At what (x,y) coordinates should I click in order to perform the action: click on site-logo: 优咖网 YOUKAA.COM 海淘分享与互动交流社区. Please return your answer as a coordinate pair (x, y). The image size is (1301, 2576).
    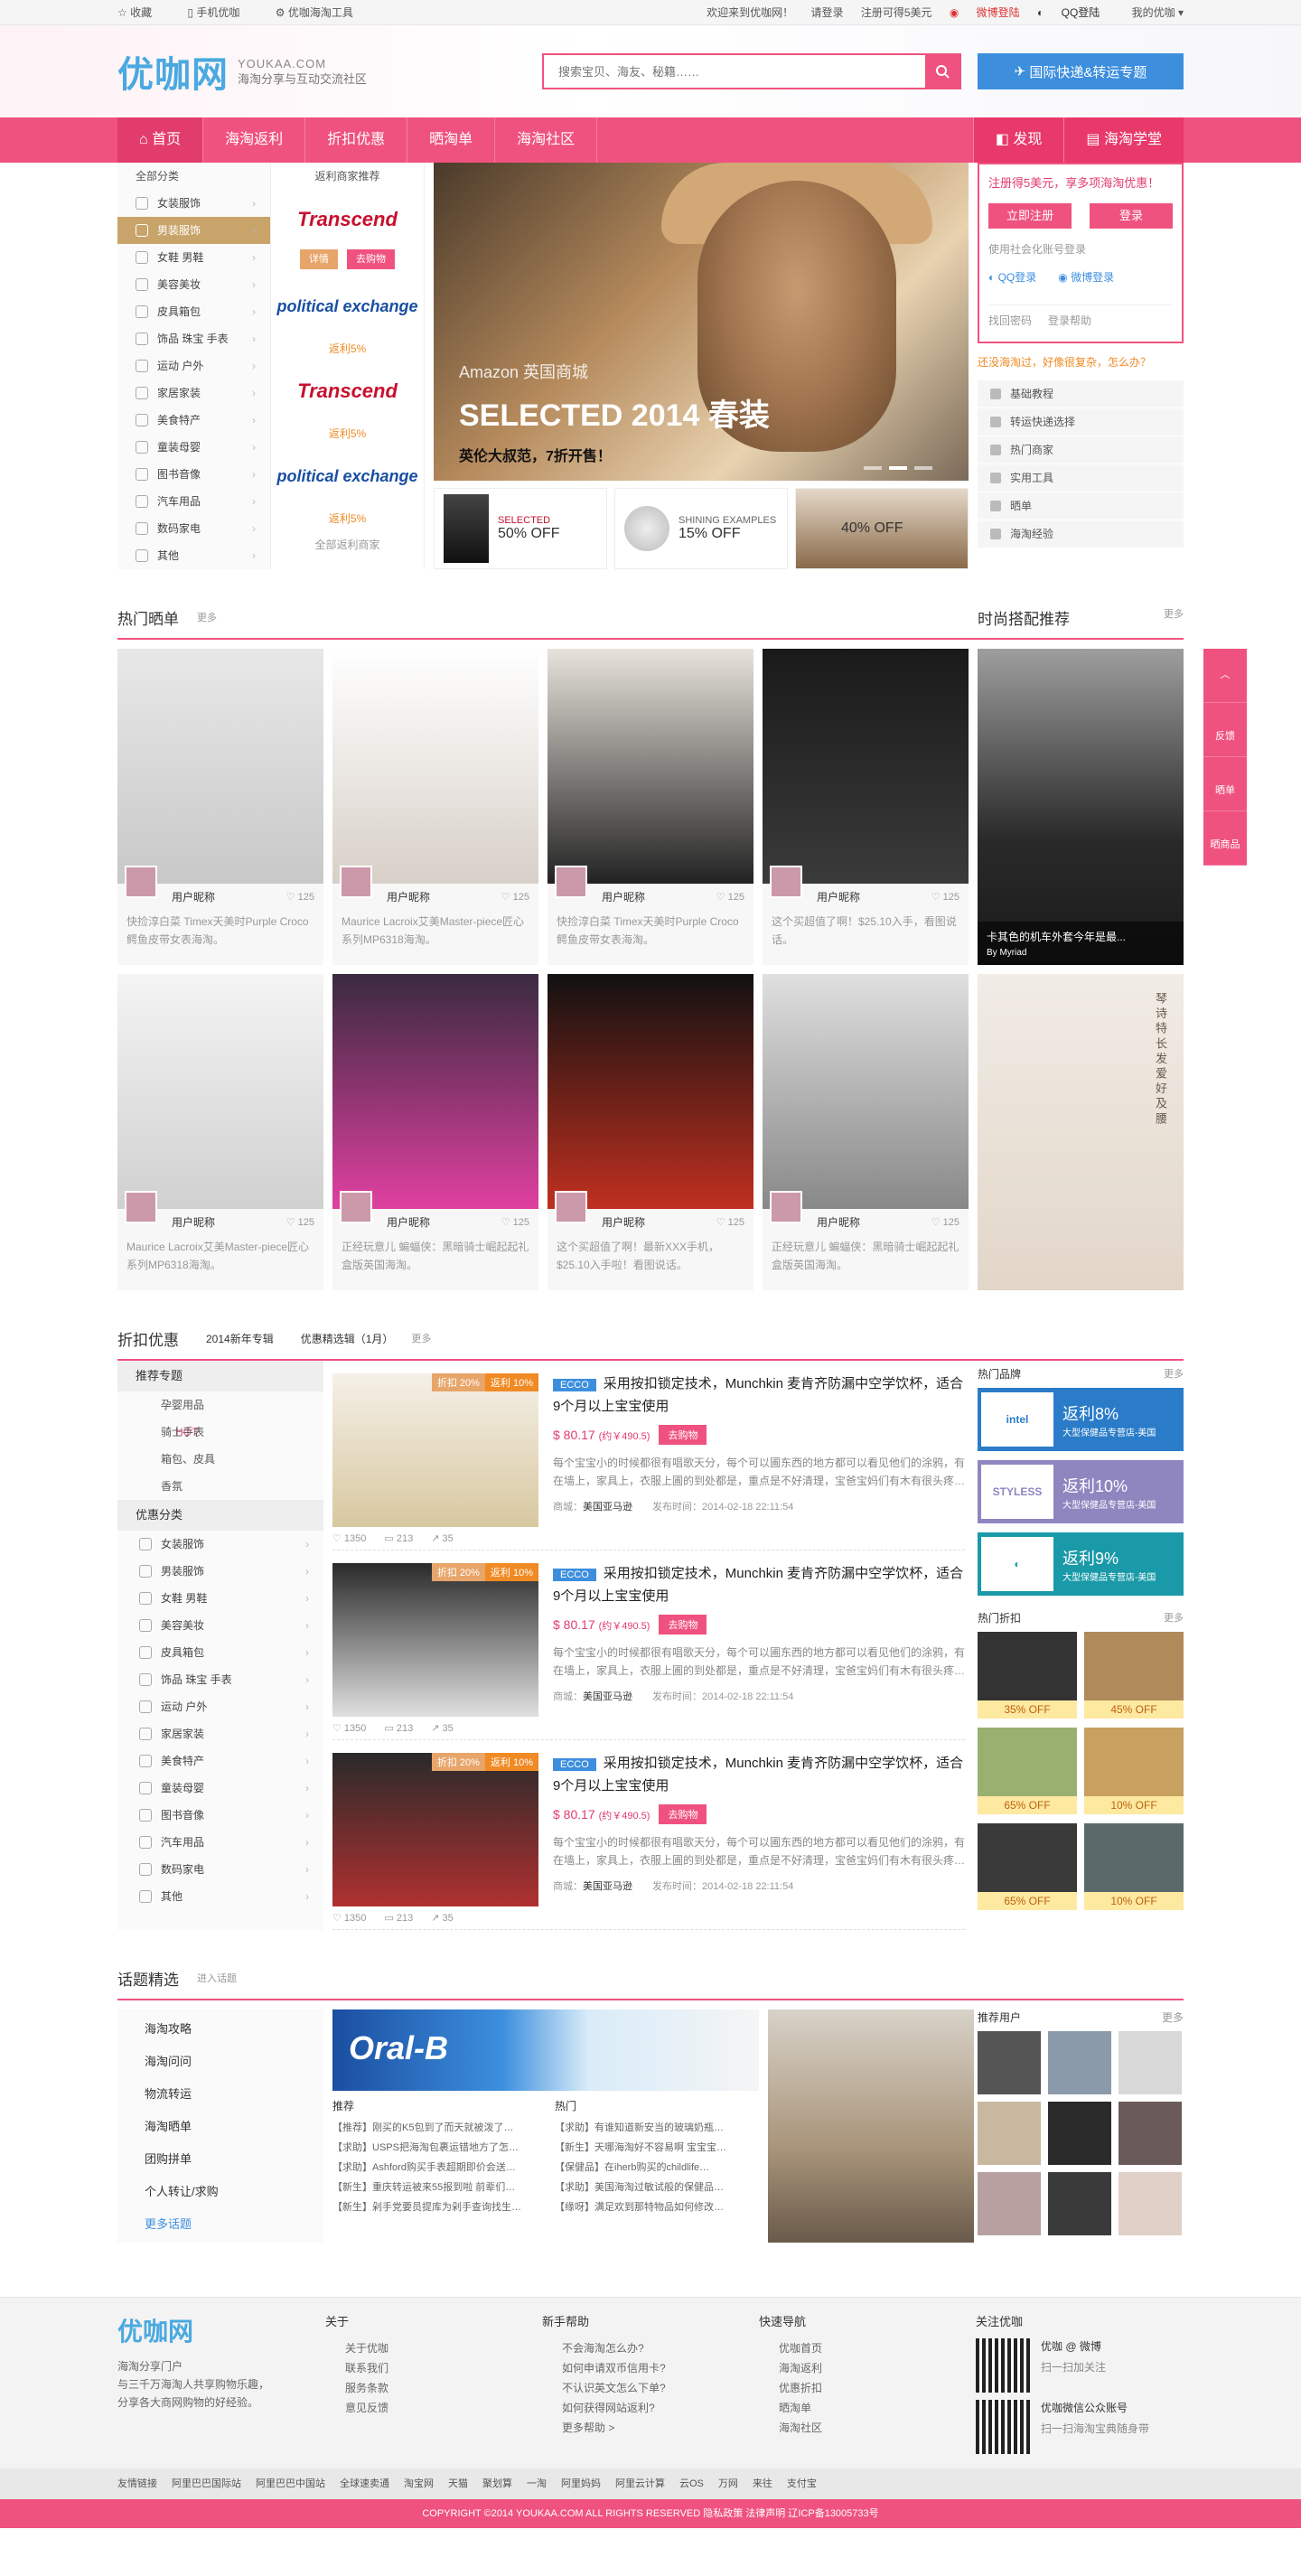
    Looking at the image, I should click on (242, 71).